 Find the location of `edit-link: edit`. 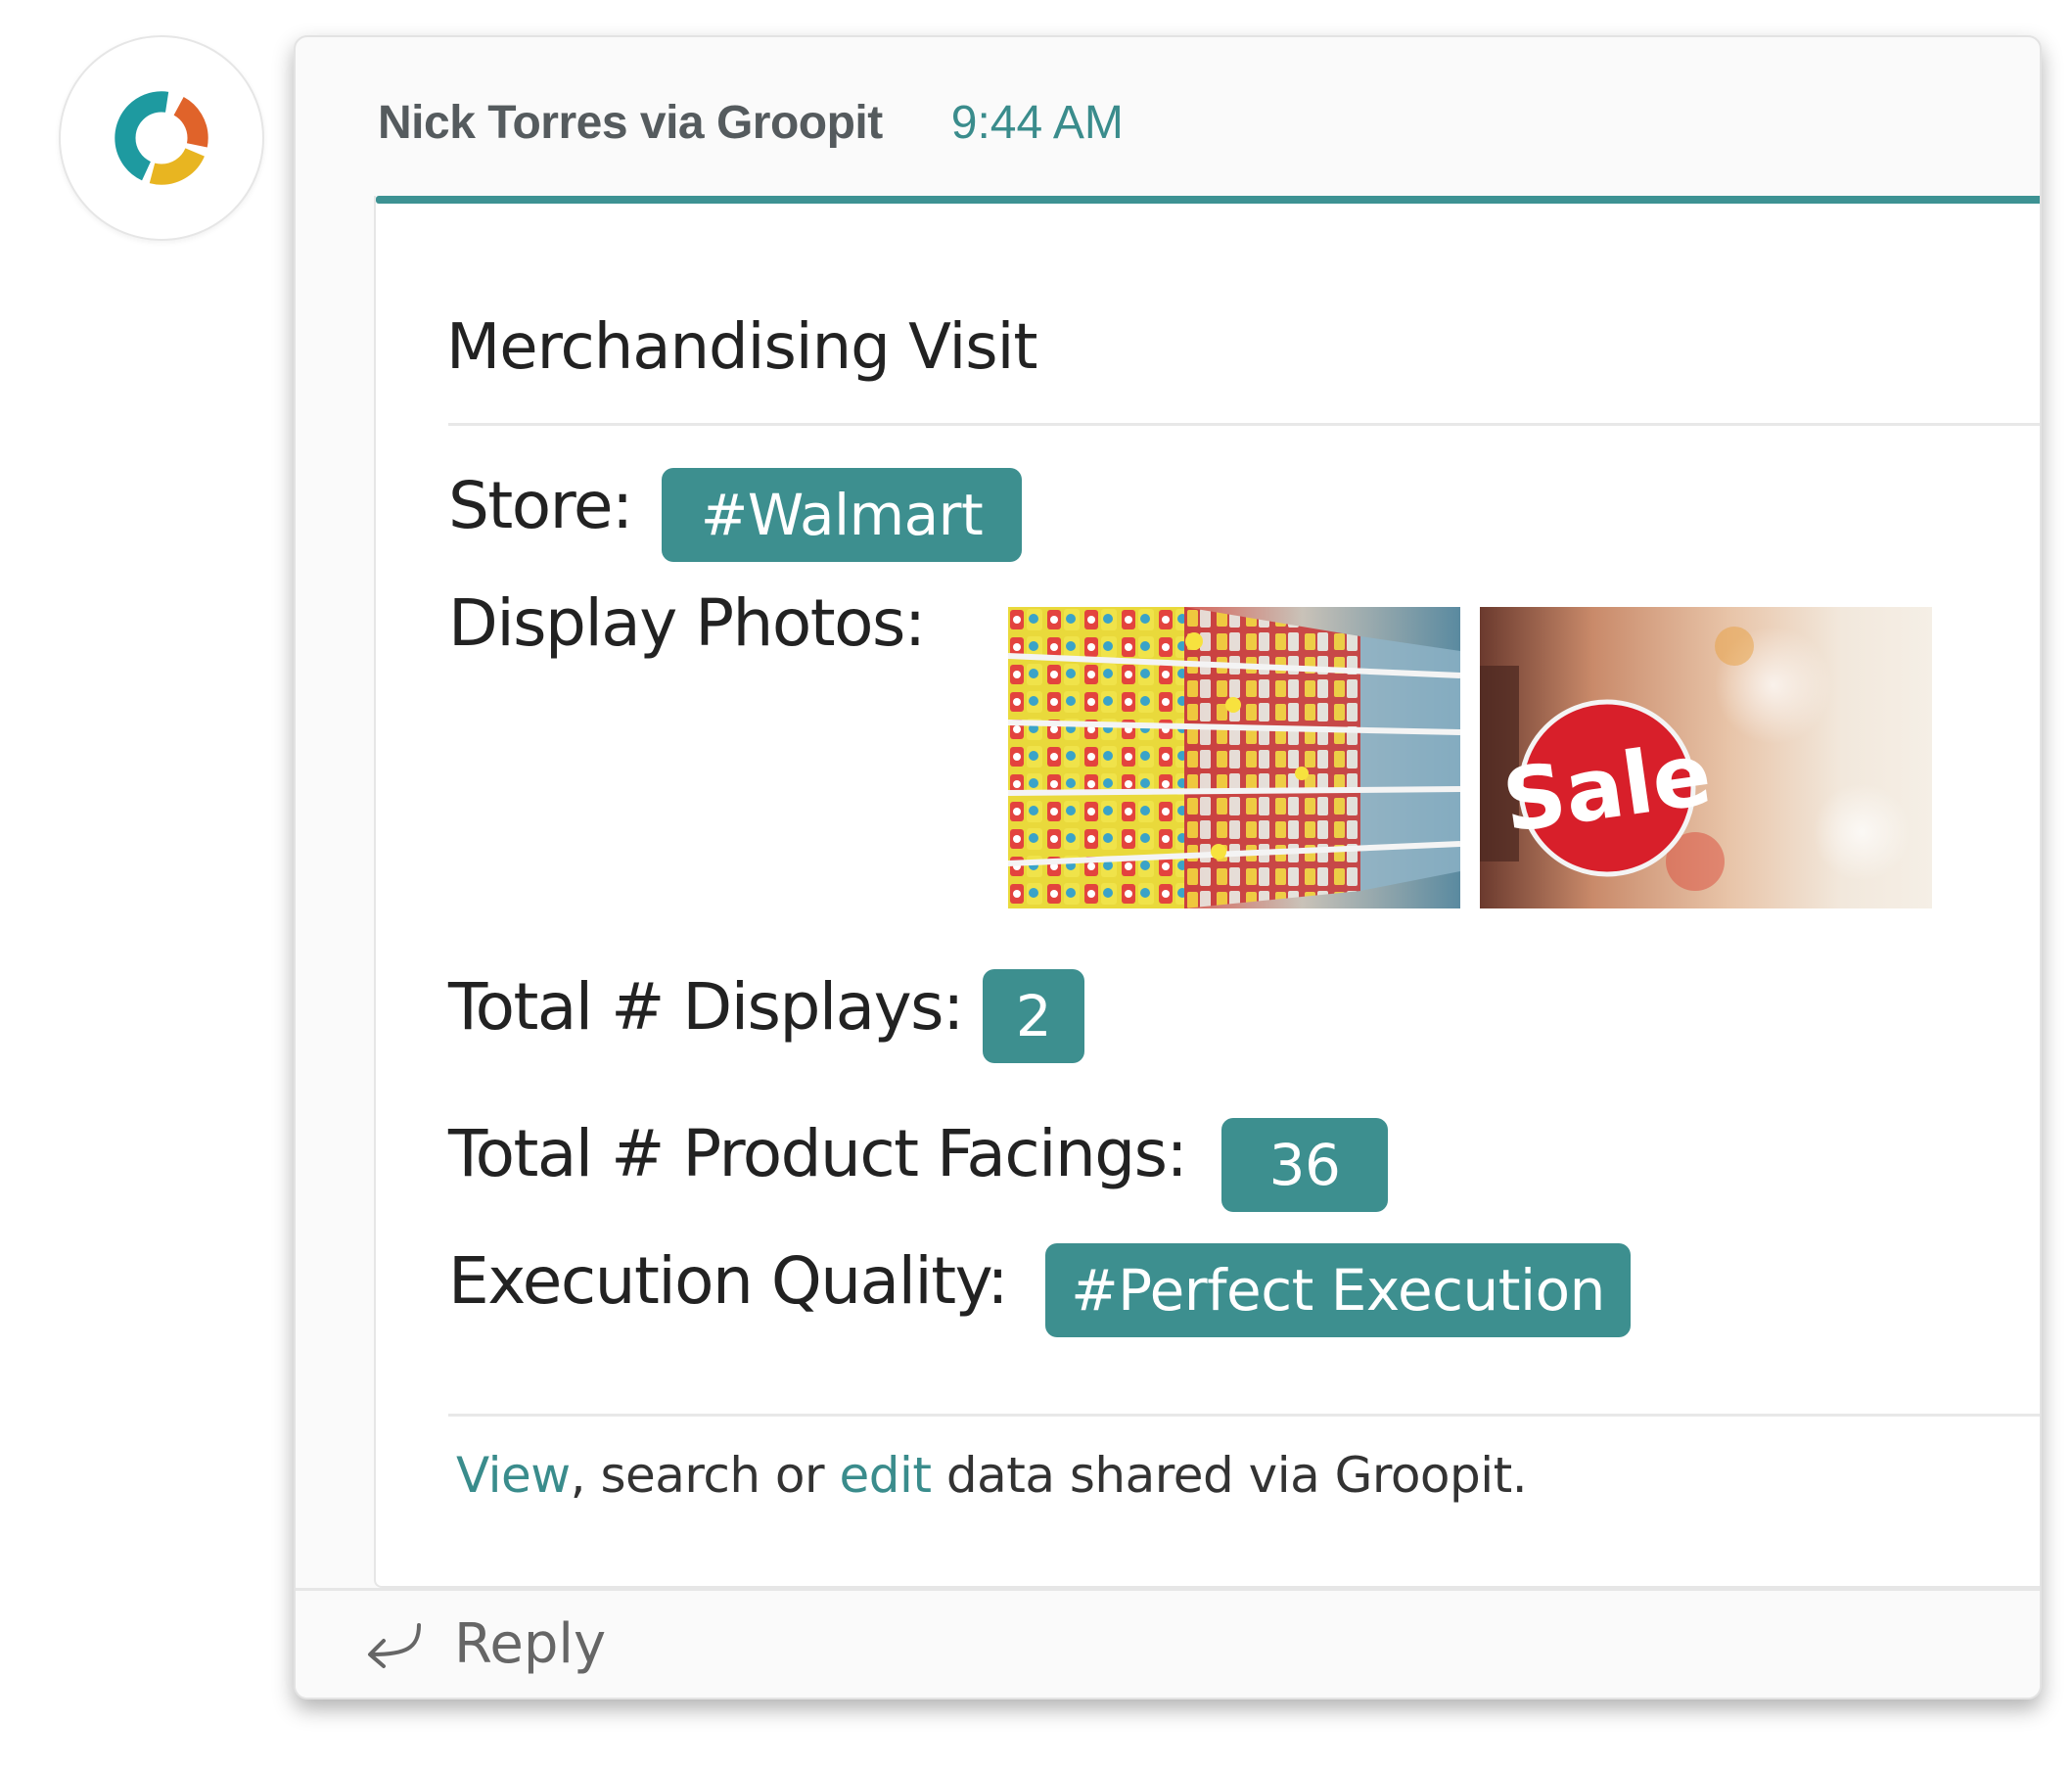

edit-link: edit is located at coordinates (885, 1475).